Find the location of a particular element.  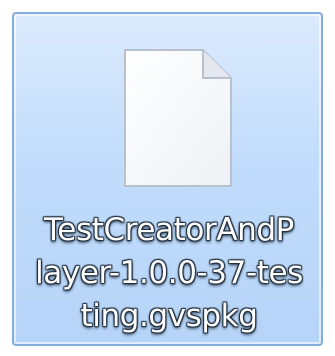

file-name-line: layer-1.0.0-37-tes is located at coordinates (169, 273).